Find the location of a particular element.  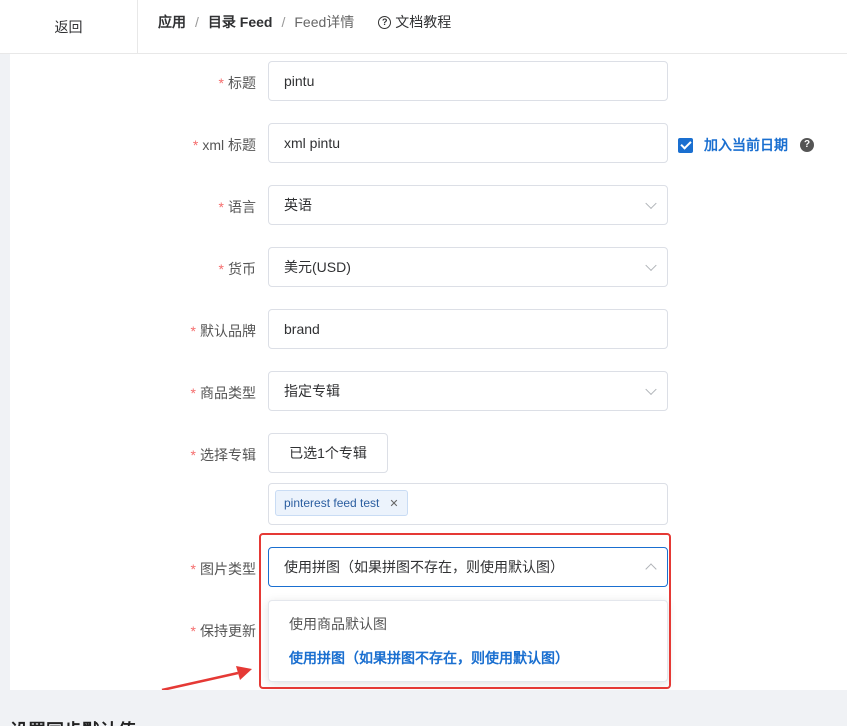

currency-label: * 货币 is located at coordinates (237, 269).